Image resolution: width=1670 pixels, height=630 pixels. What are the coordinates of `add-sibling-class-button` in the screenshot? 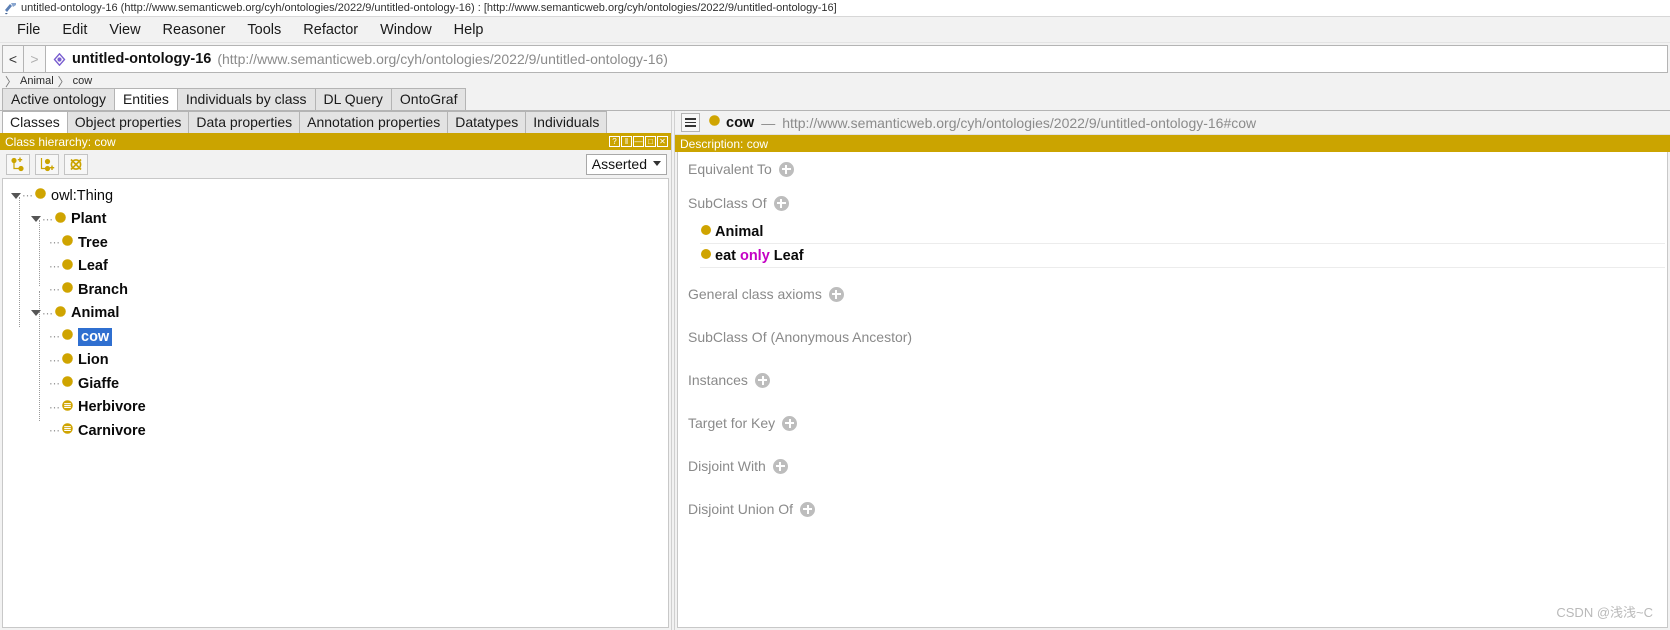 It's located at (47, 164).